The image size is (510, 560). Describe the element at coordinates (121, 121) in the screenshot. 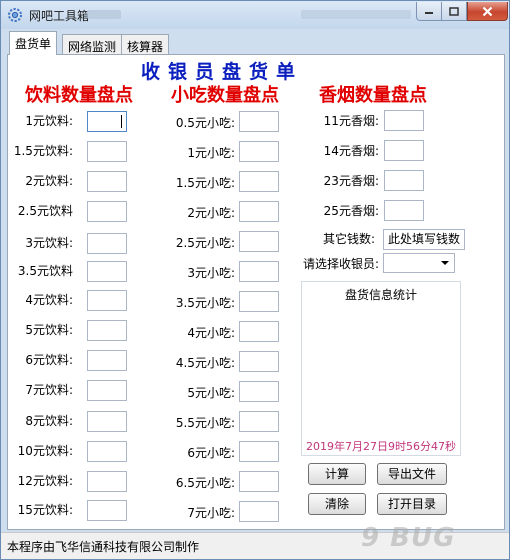

I see `text-caret` at that location.